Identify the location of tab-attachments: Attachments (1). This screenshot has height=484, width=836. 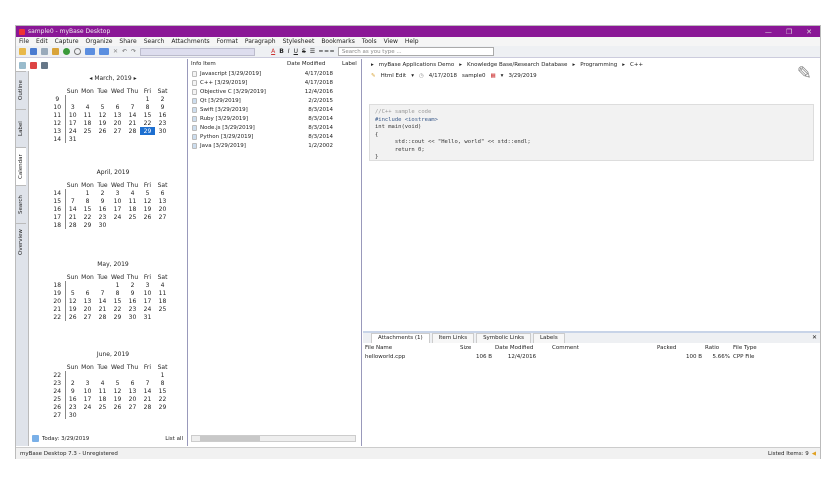
(400, 338).